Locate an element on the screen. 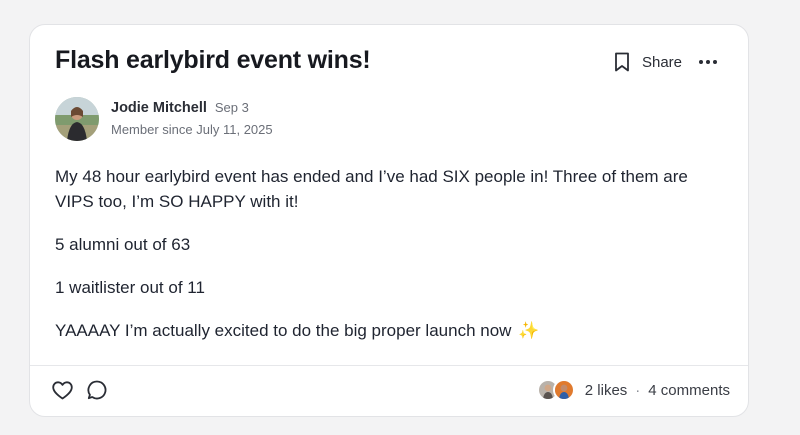 The height and width of the screenshot is (435, 800). likers-avatars is located at coordinates (555, 390).